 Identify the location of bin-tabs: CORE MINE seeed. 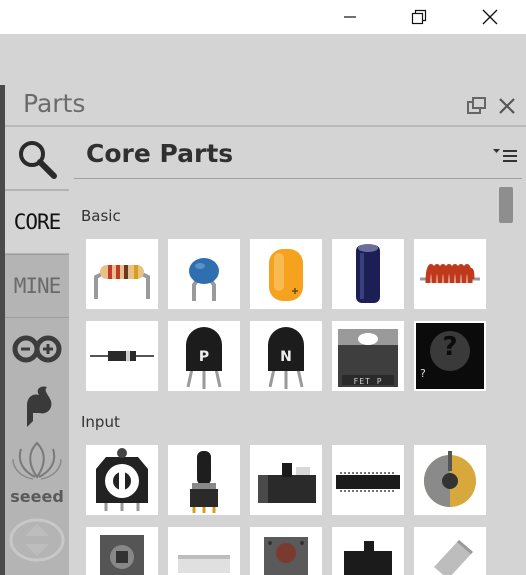
(37, 351).